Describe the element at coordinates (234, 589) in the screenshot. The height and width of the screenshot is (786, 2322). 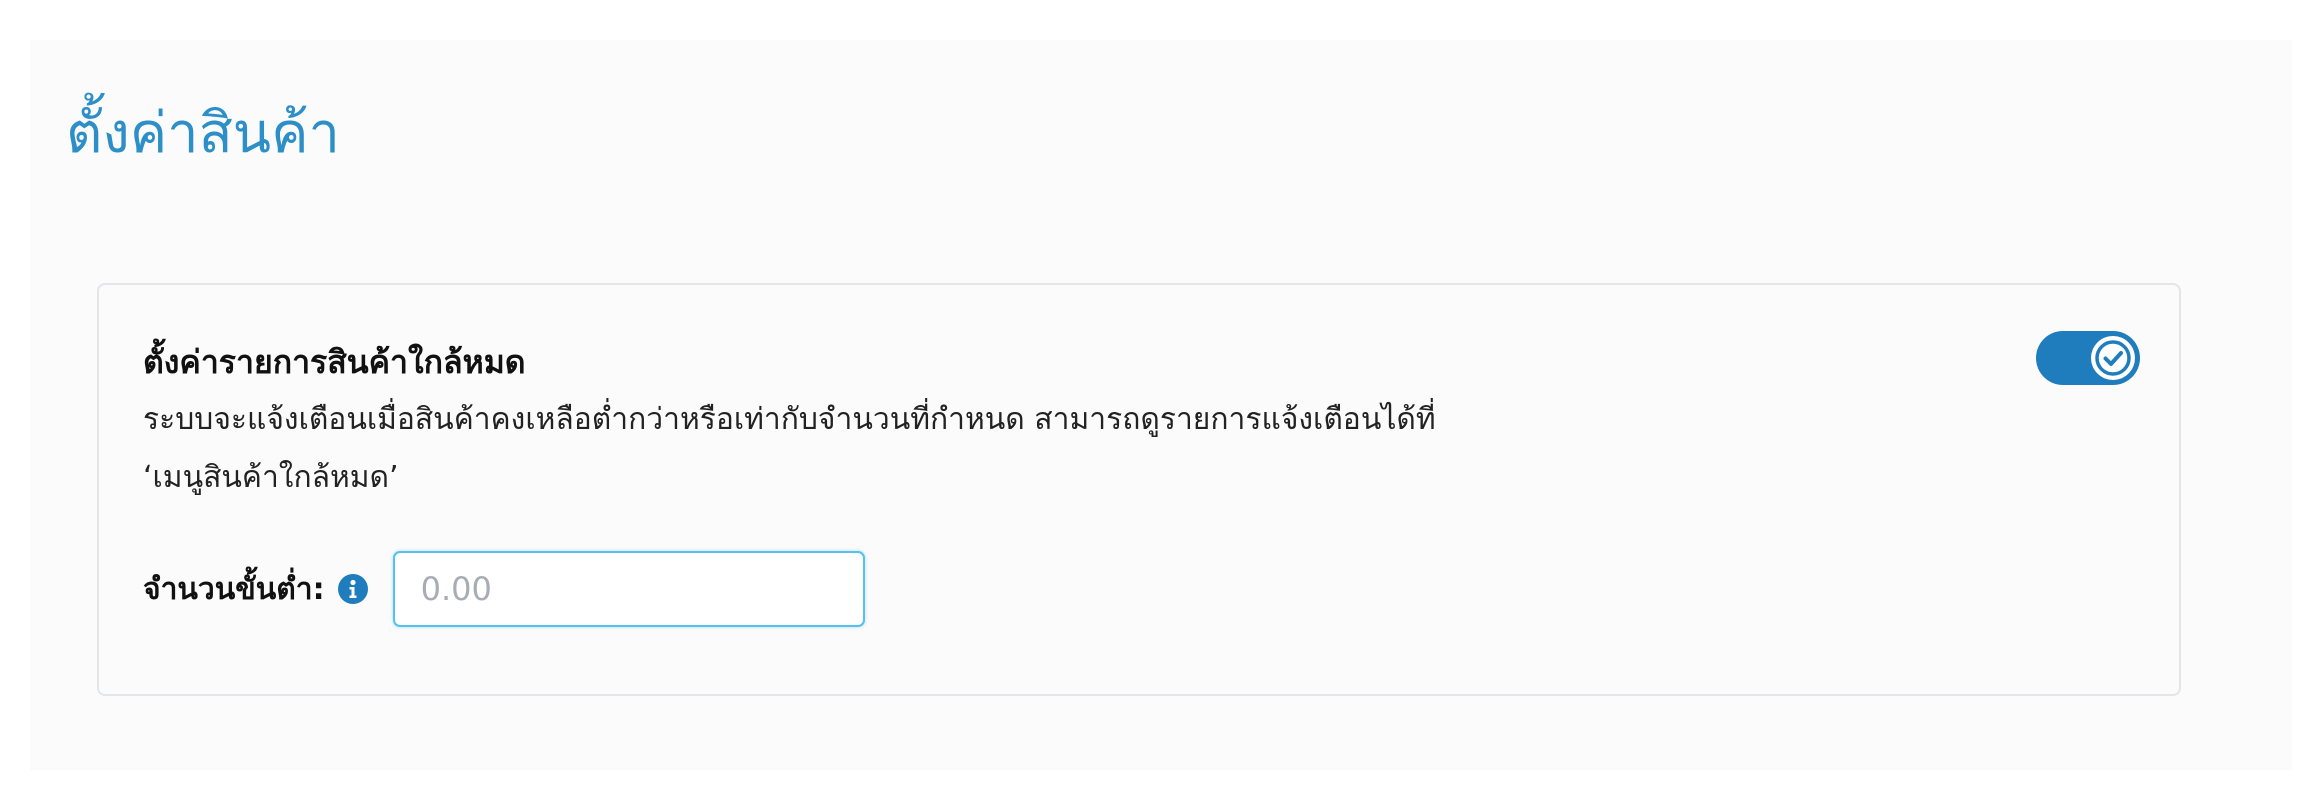
I see `min-quantity-label: จำนวนขั้นต่ำ:` at that location.